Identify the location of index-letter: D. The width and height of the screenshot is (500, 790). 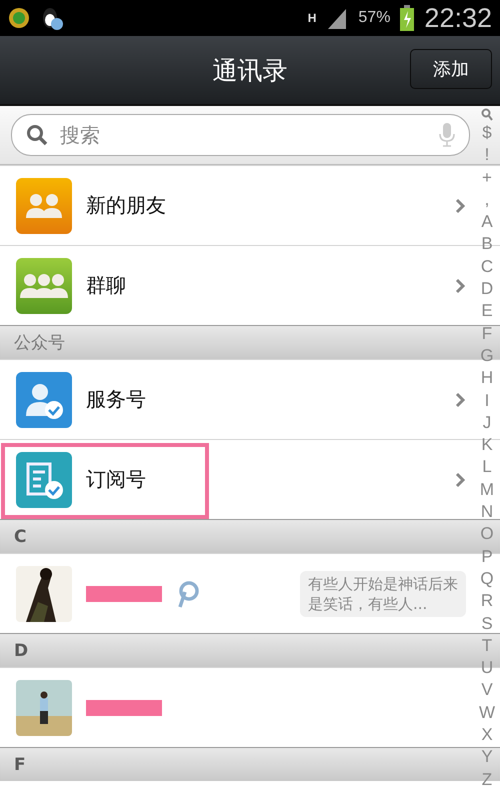
(487, 289).